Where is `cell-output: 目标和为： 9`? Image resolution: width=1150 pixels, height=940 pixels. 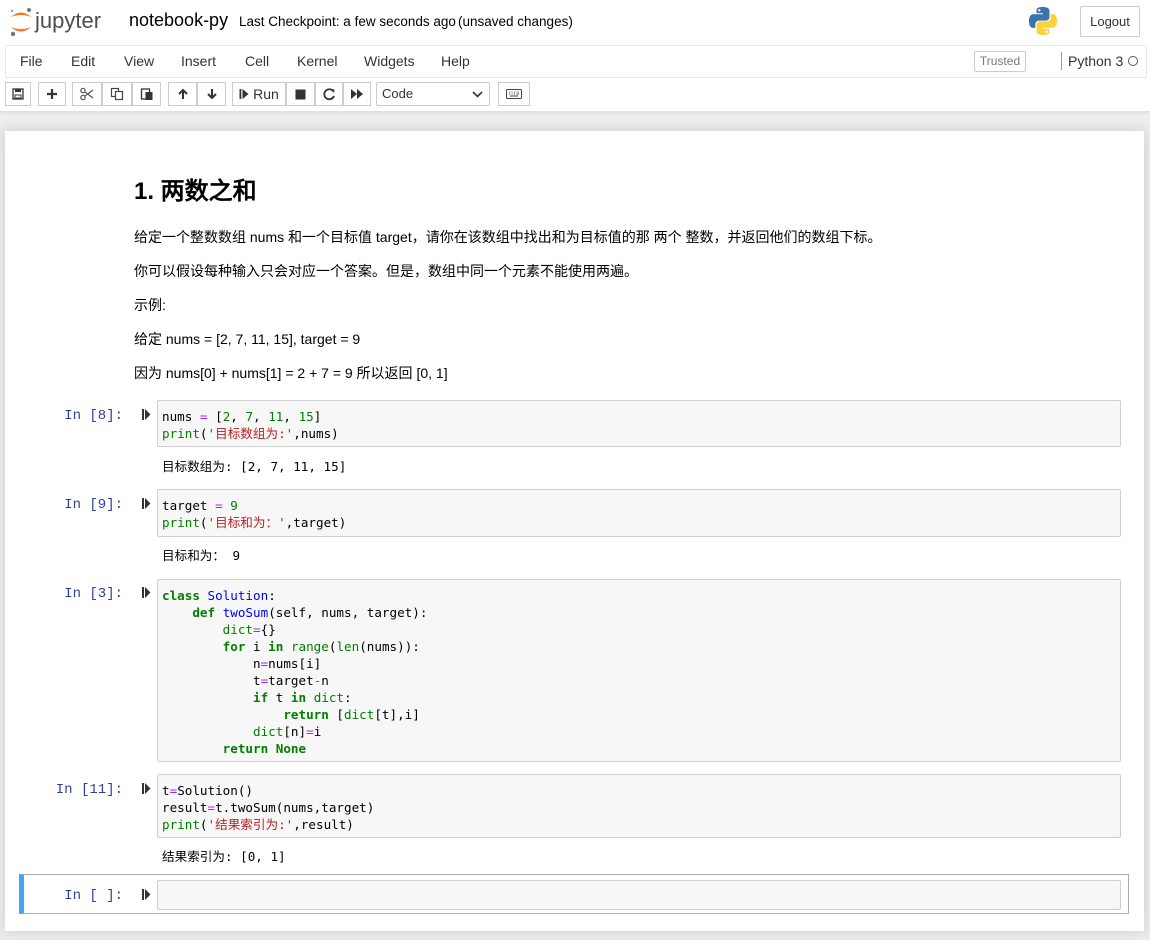 cell-output: 目标和为： 9 is located at coordinates (201, 555).